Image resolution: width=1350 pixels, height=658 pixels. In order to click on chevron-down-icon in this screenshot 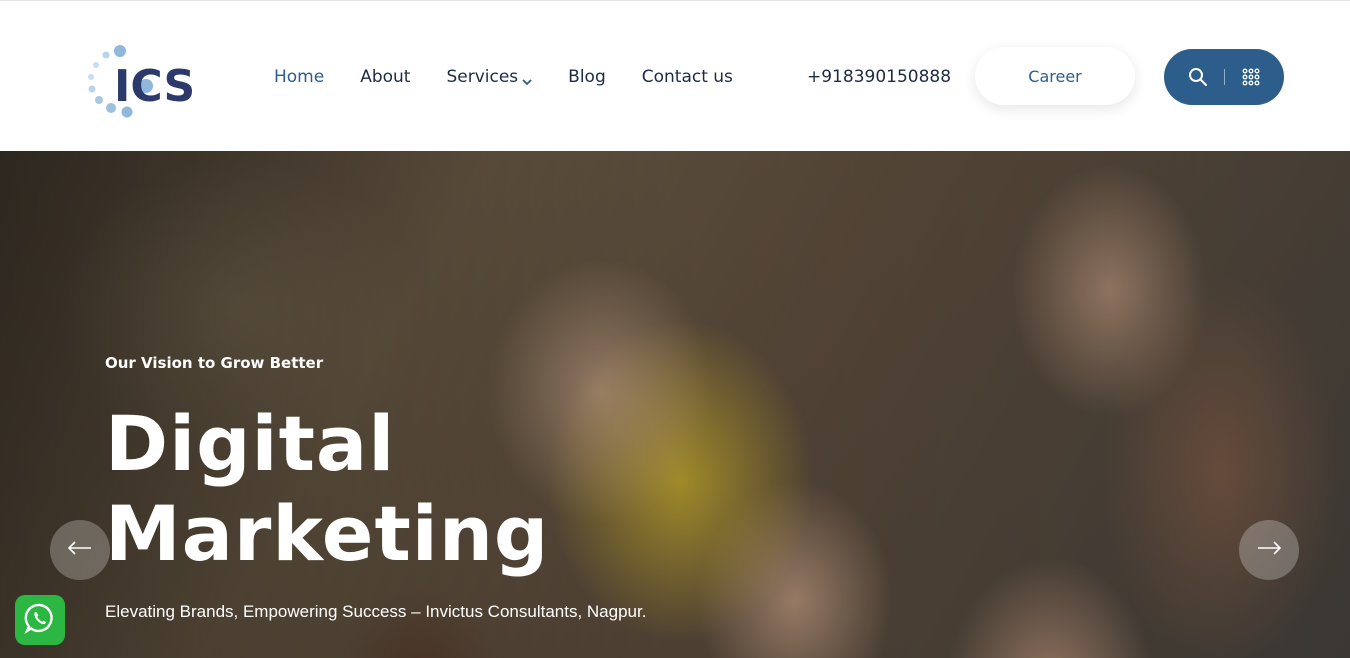, I will do `click(527, 79)`.